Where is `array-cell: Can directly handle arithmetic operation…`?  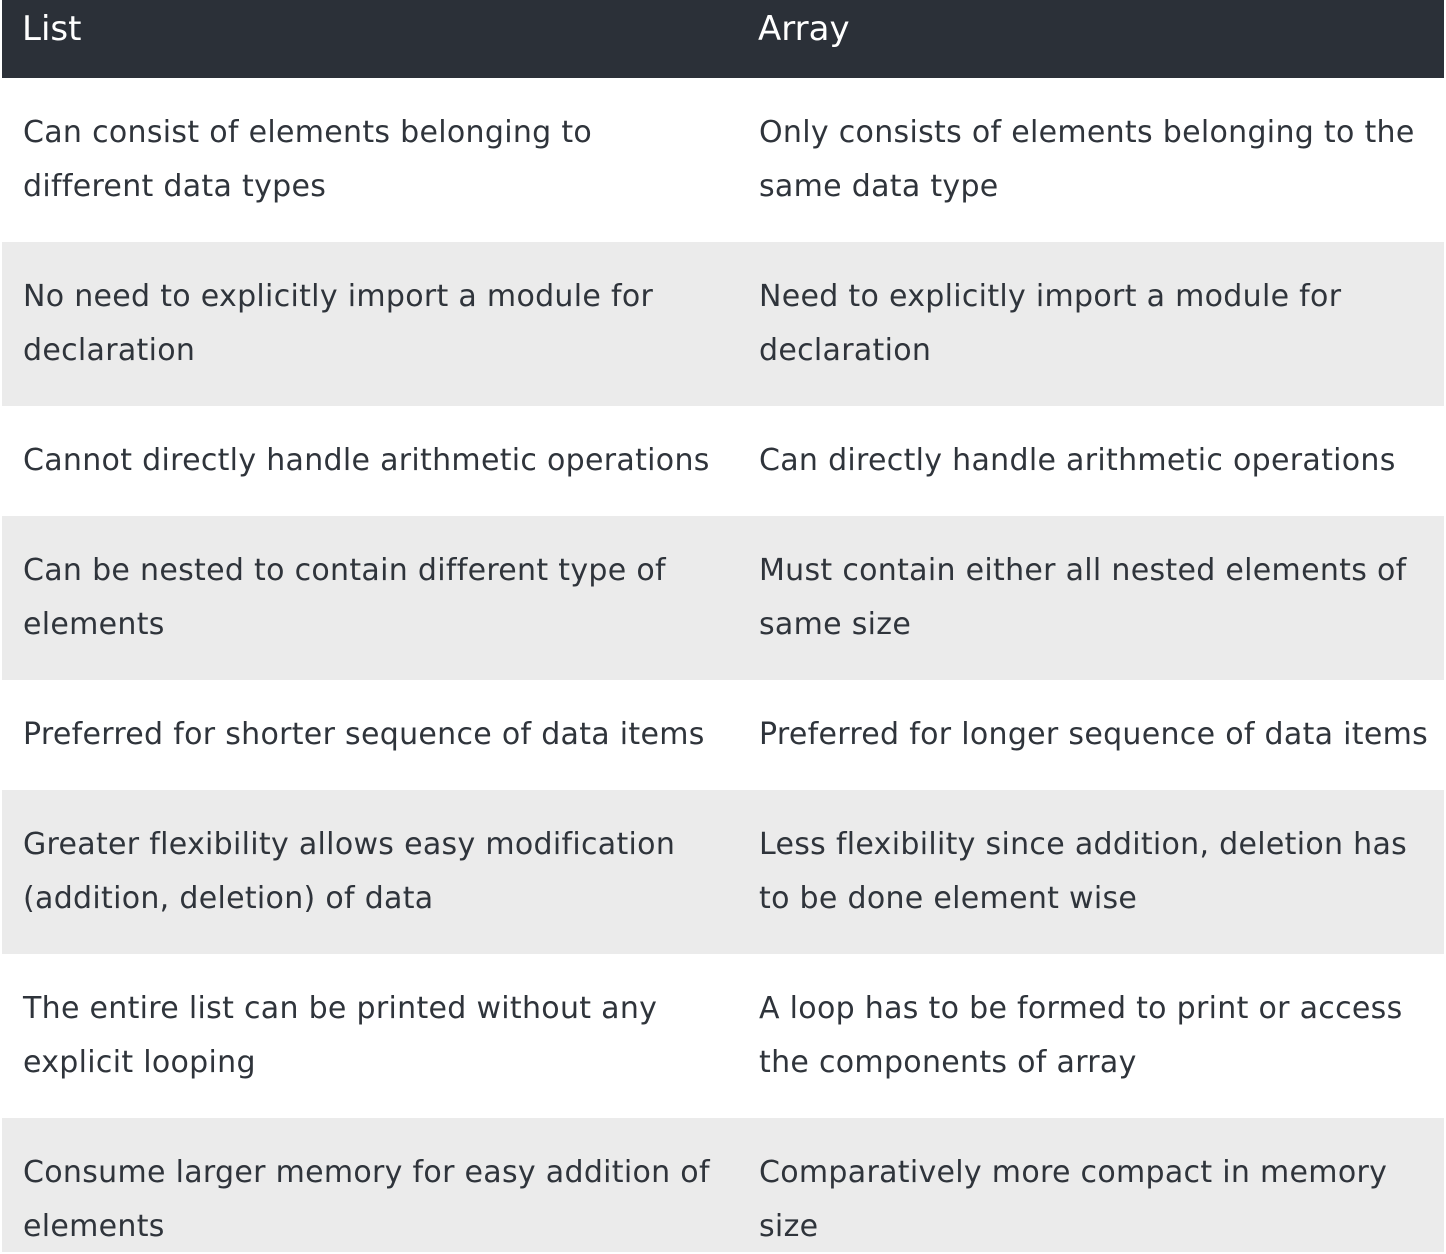 array-cell: Can directly handle arithmetic operation… is located at coordinates (1077, 460).